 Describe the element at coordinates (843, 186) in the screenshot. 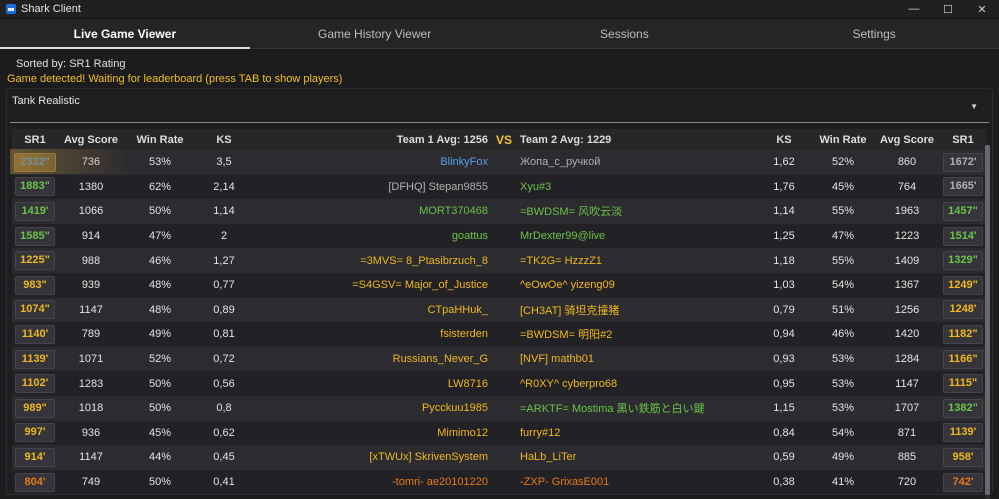

I see `win-rate-right: 45%` at that location.